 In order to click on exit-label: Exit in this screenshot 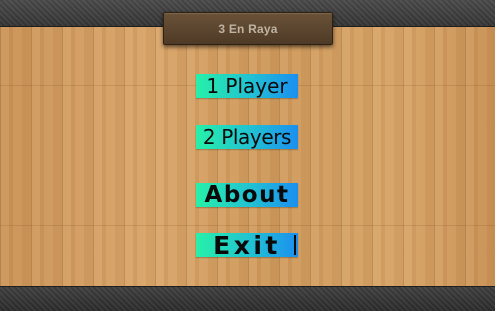, I will do `click(247, 245)`.